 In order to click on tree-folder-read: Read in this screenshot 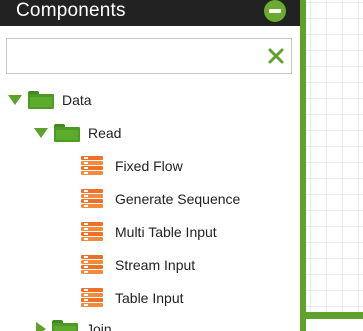, I will do `click(77, 133)`.